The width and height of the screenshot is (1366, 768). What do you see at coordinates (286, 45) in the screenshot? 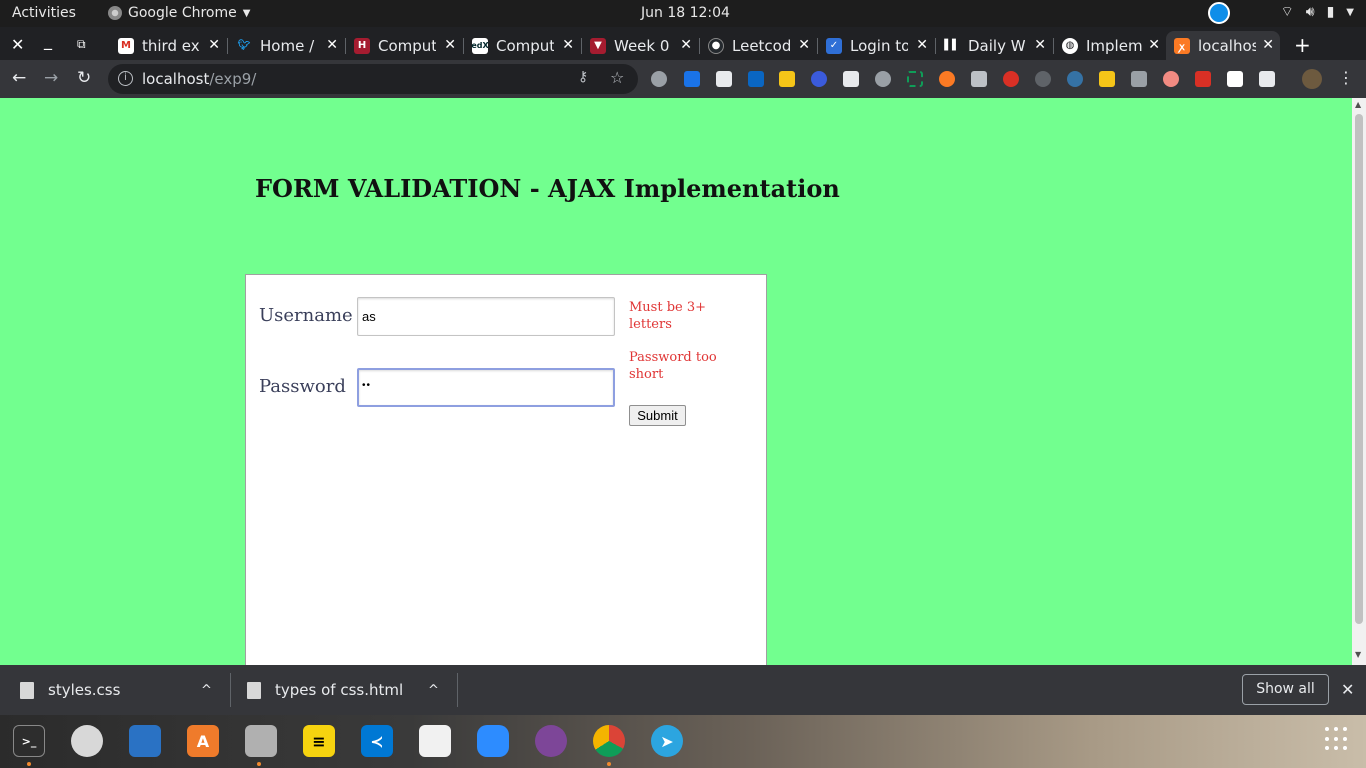
I see `tab-twitter: 🐦︎ Home / ✕` at bounding box center [286, 45].